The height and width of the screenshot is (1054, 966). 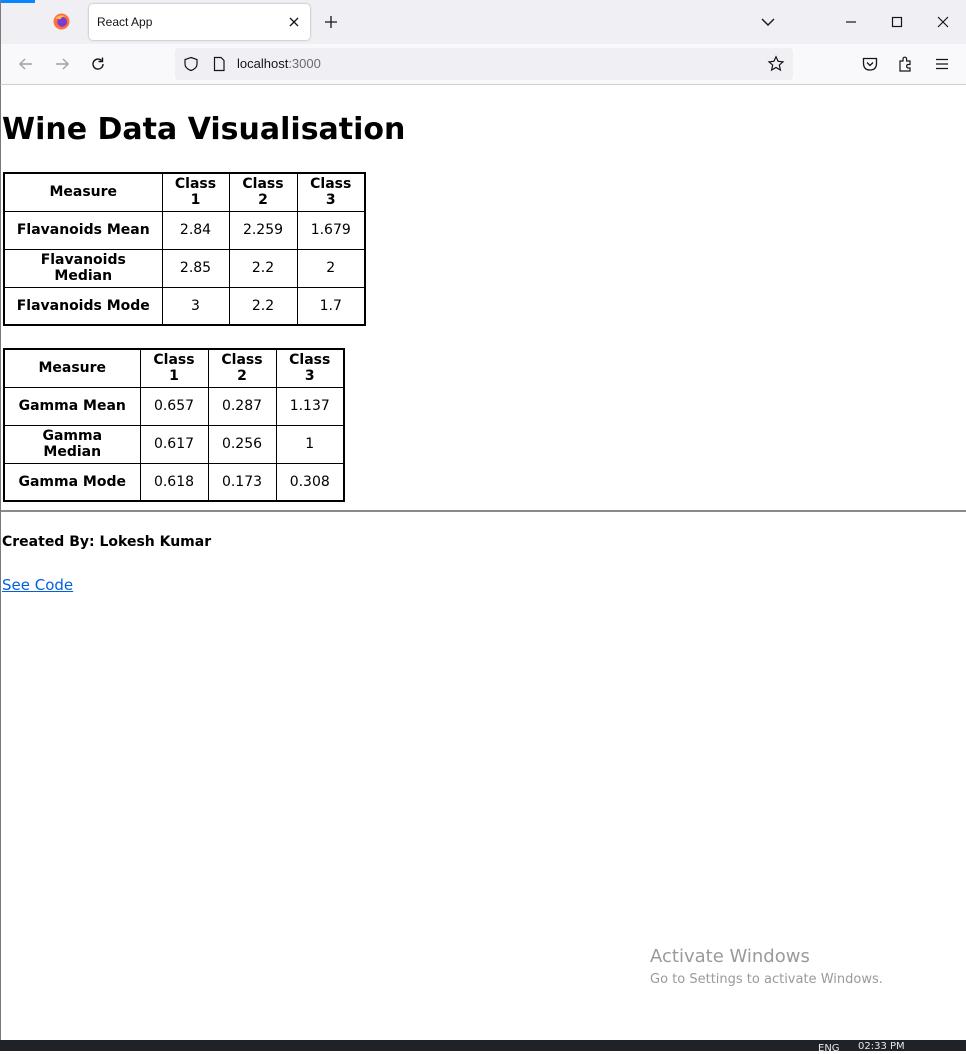 I want to click on close-tab-icon, so click(x=294, y=22).